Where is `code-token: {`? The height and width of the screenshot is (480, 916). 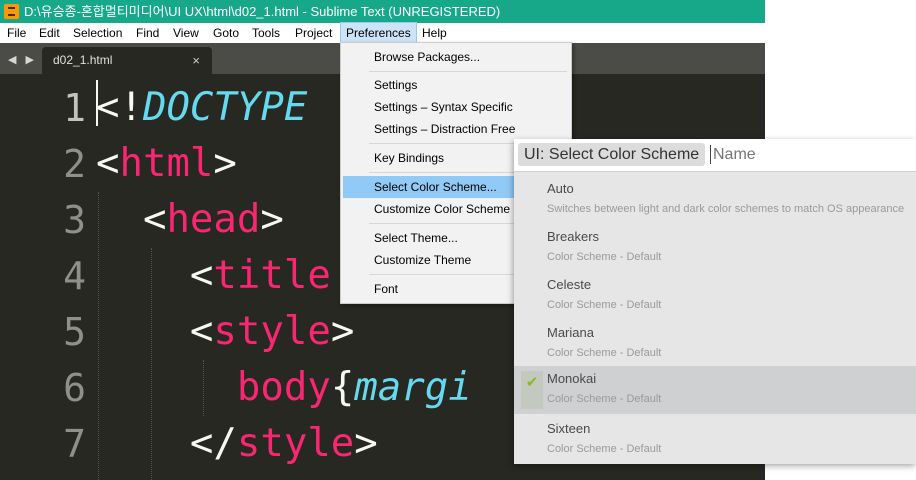 code-token: { is located at coordinates (342, 387).